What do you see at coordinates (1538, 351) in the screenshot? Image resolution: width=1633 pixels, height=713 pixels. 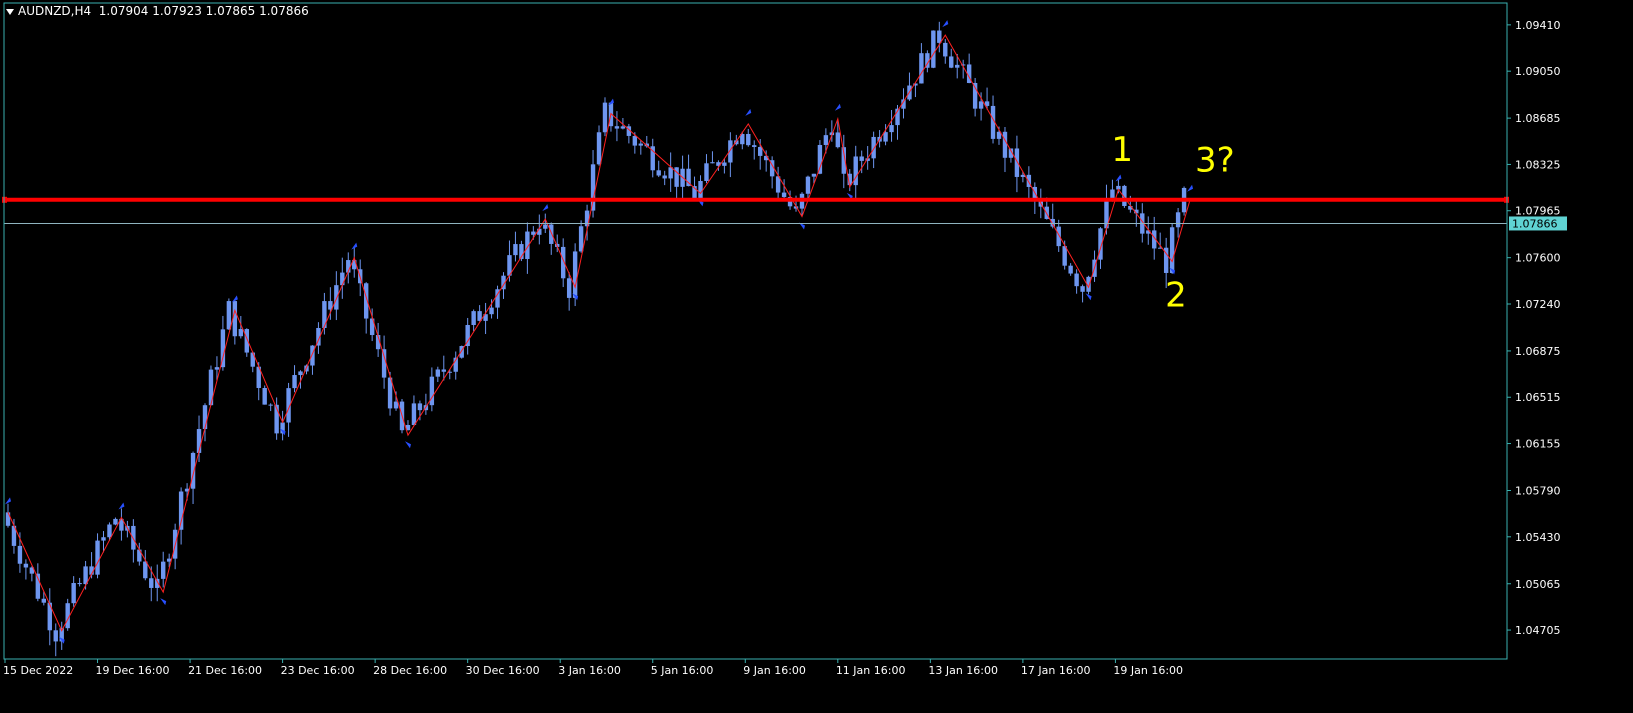 I see `y-tick-label: 1.06875` at bounding box center [1538, 351].